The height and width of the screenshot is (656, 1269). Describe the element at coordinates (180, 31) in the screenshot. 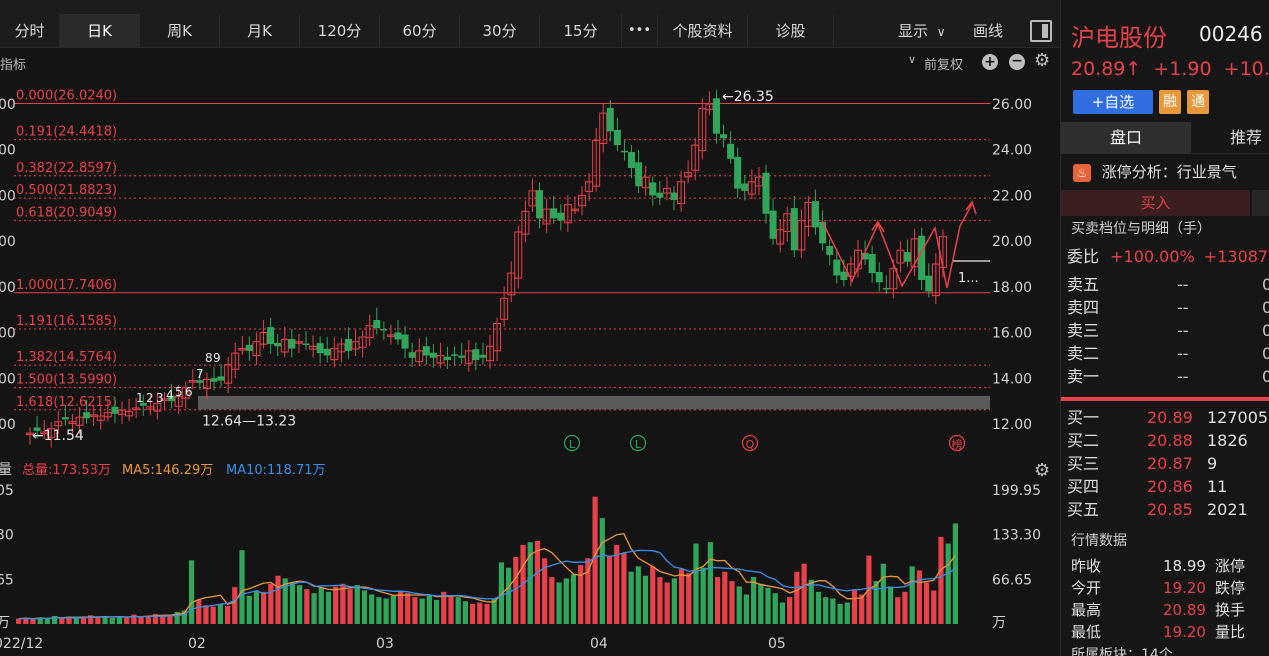

I see `tab-weekly-k: 周K` at that location.